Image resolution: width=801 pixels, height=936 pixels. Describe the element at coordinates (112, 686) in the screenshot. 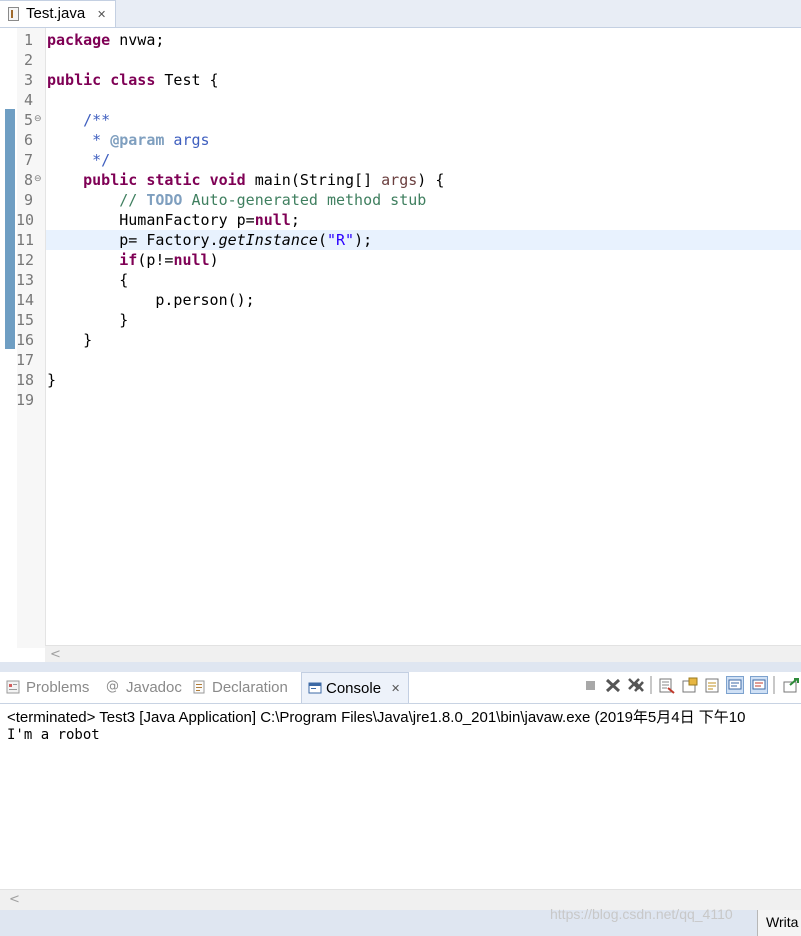

I see `javadoc-at-icon: @` at that location.